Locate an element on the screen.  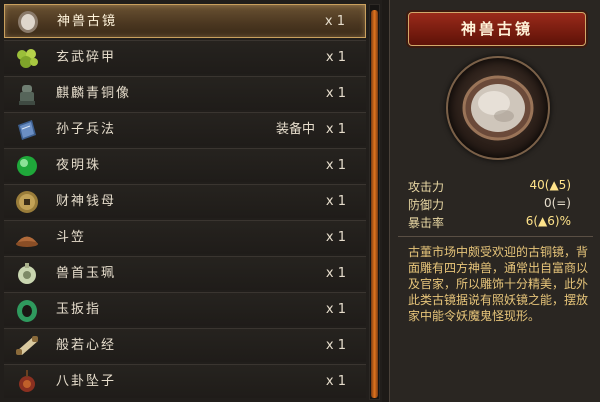
stat-defense-value: 0(=) is located at coordinates (557, 203).